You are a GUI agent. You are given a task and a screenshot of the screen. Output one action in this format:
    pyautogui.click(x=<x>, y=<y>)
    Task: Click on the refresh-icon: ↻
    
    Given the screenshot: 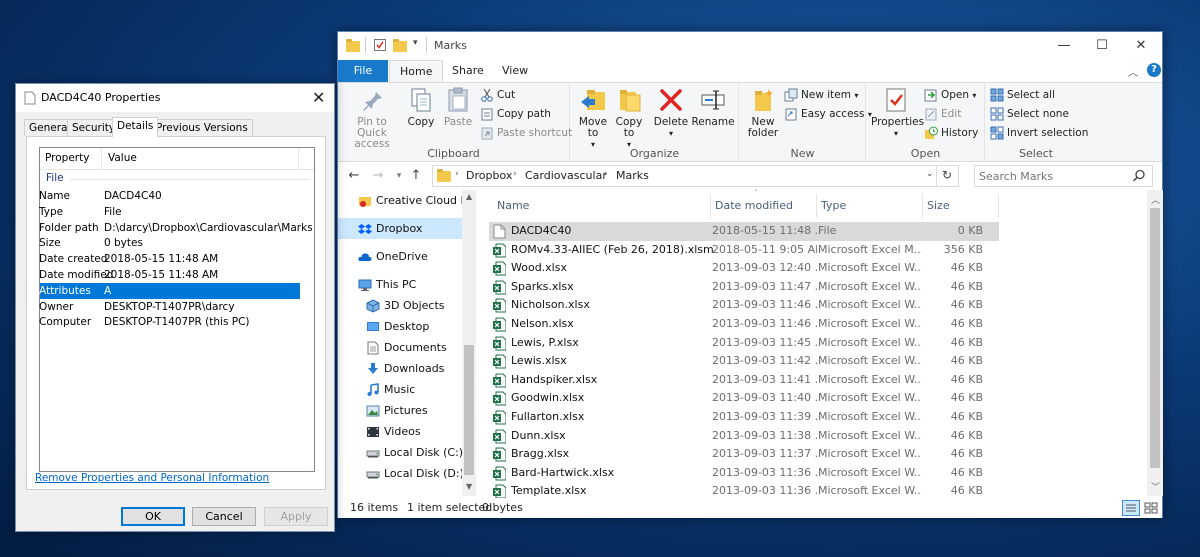 What is the action you would take?
    pyautogui.click(x=947, y=175)
    